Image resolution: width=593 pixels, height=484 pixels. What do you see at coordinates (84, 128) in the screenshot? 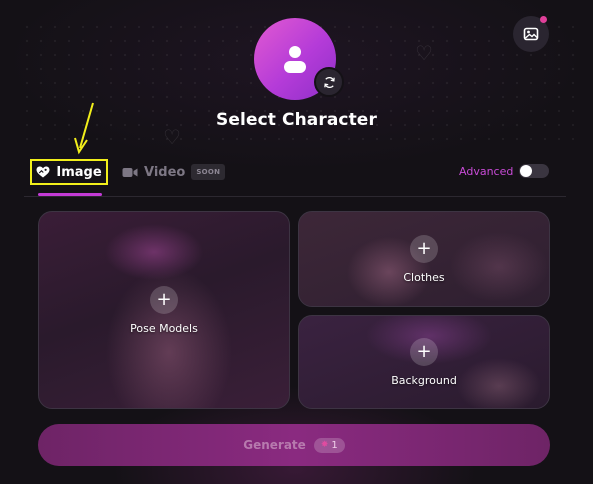
I see `annotation-arrow` at bounding box center [84, 128].